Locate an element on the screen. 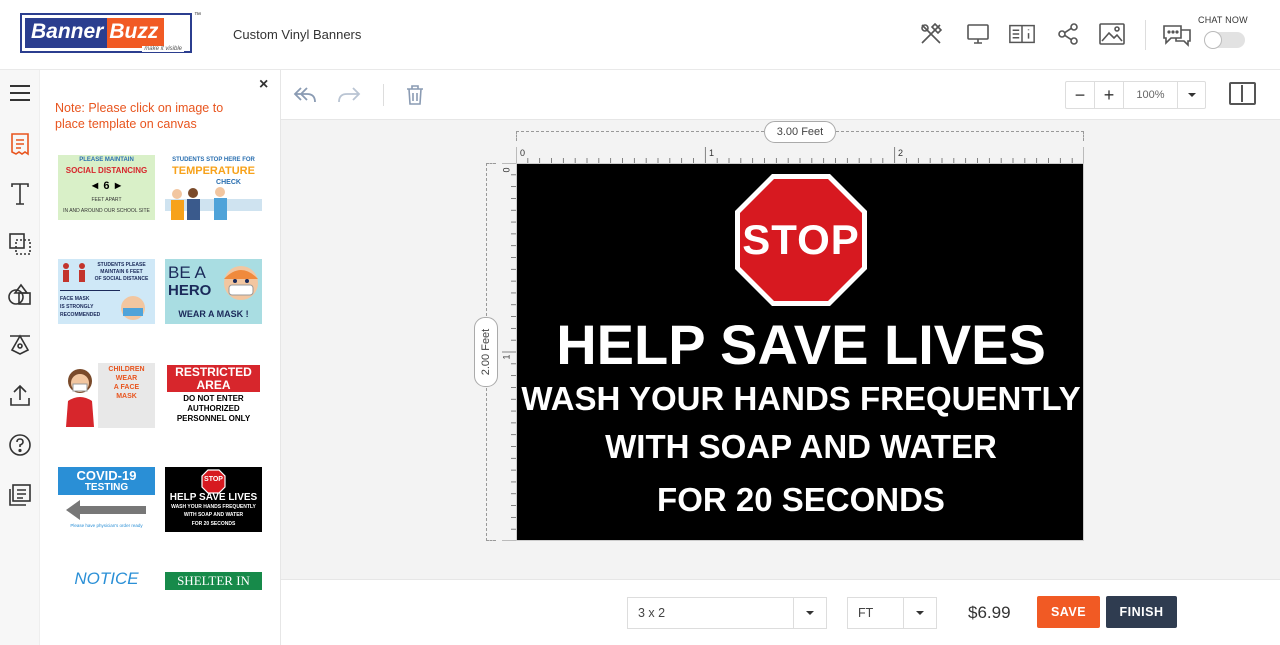 This screenshot has width=1280, height=645. share-icon is located at coordinates (1068, 34).